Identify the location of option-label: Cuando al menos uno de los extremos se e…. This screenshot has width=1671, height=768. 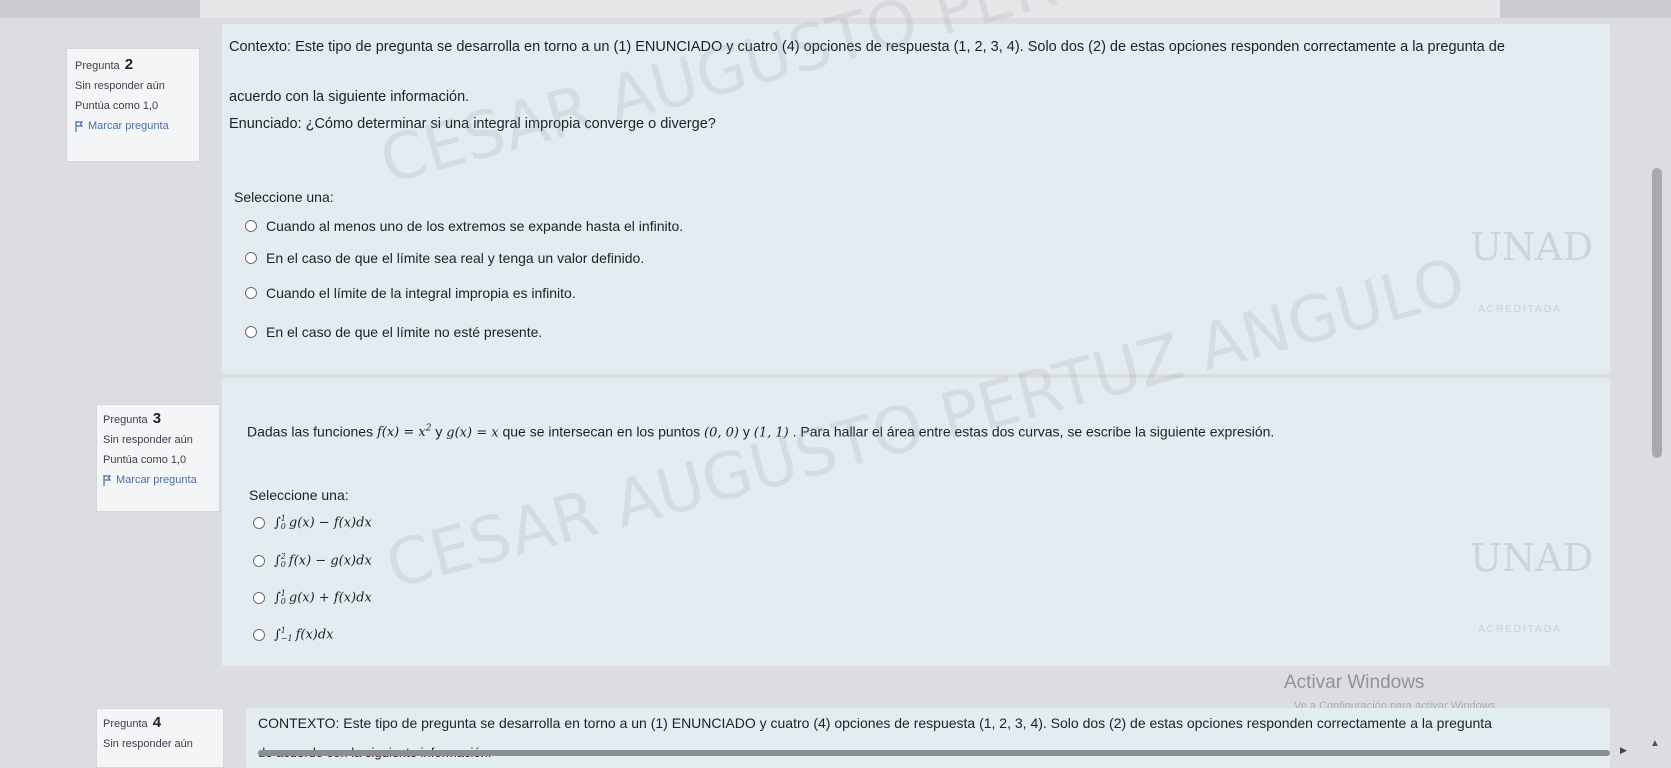
(475, 226).